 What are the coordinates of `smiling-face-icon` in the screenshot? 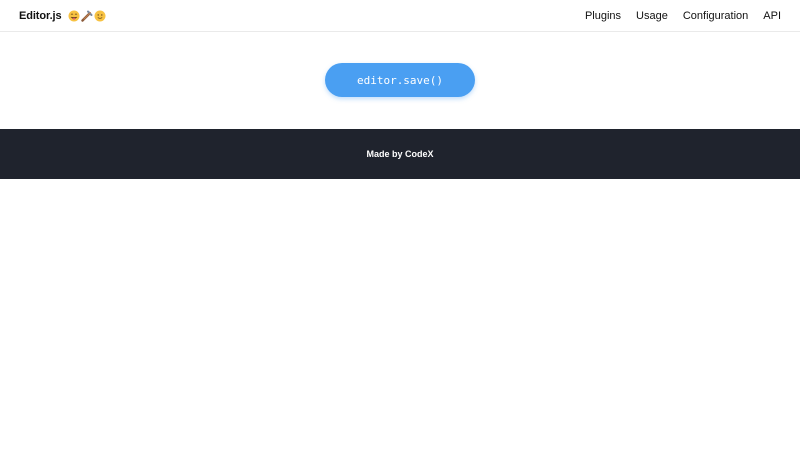 It's located at (99, 16).